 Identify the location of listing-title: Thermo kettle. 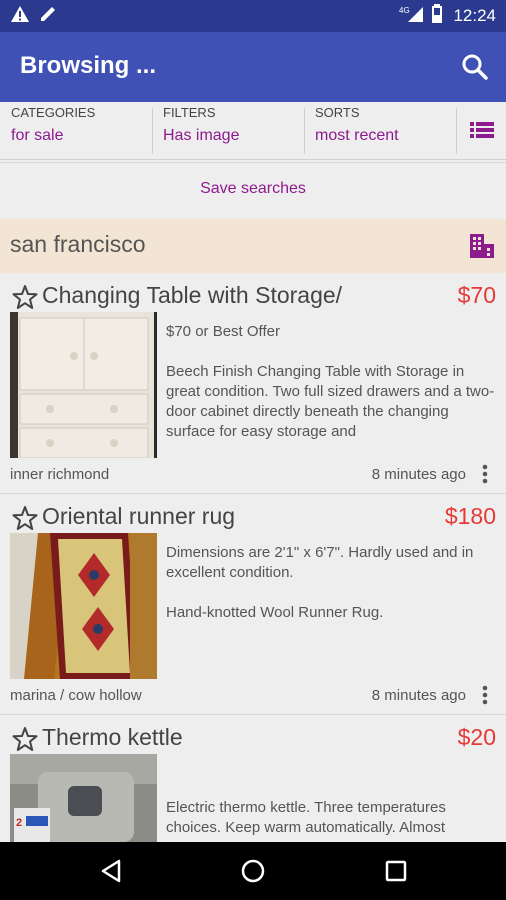
(112, 737).